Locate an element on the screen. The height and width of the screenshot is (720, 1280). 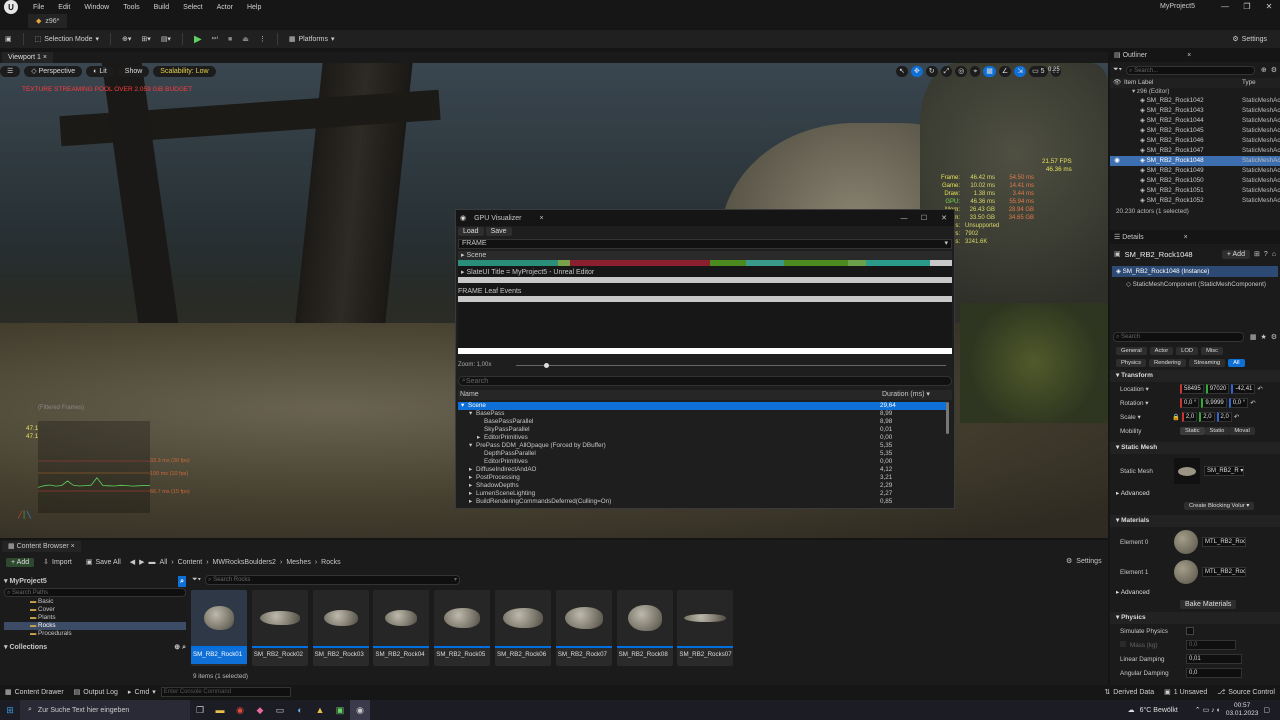
static-mesh-thumbnail is located at coordinates (1187, 471).